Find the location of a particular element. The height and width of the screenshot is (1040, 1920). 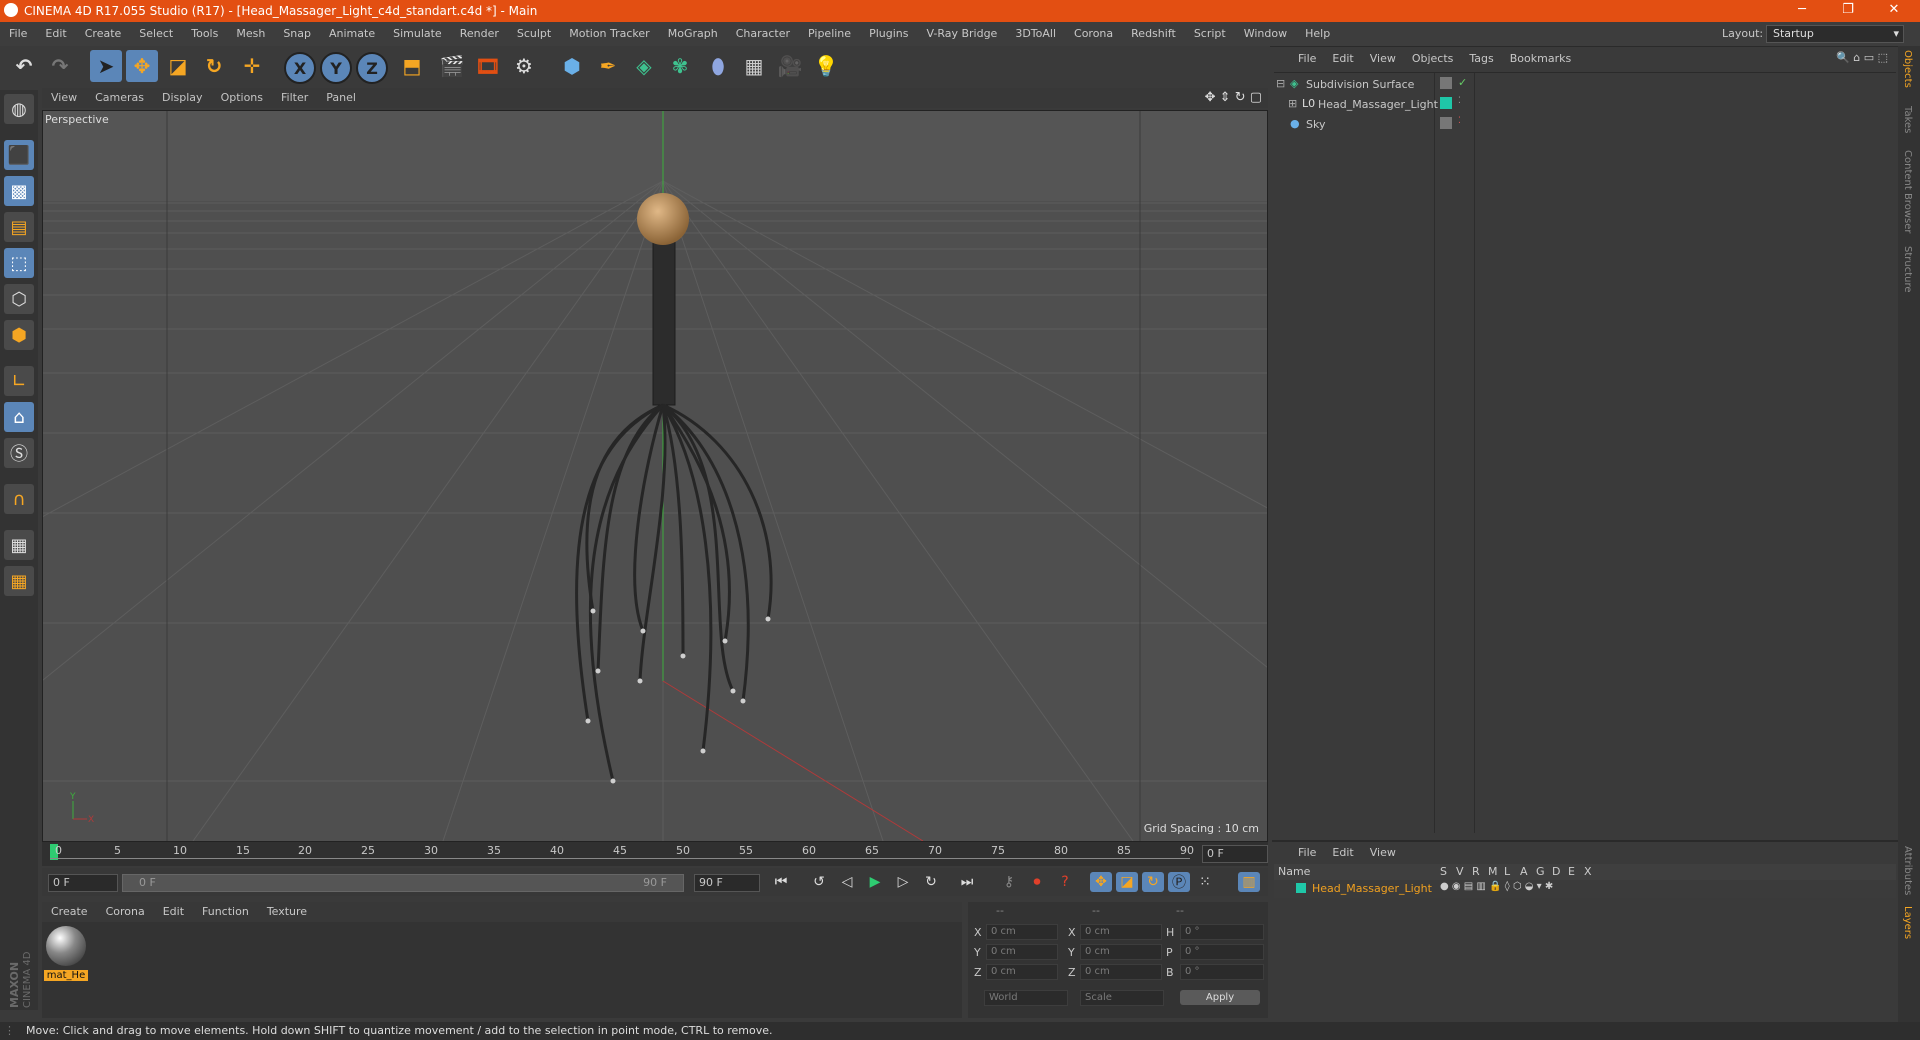

material-menu-function: Function is located at coordinates (225, 912).